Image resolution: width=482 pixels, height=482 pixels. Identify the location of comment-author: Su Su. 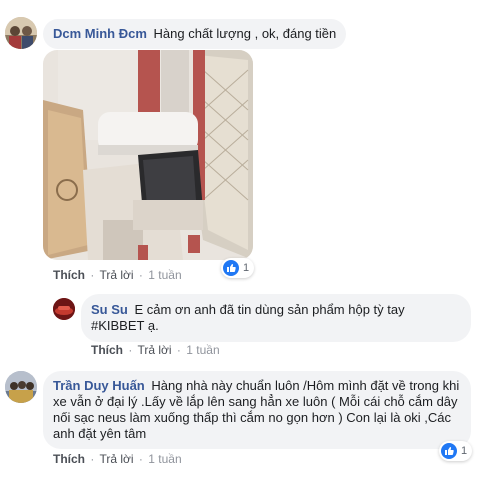
(109, 309).